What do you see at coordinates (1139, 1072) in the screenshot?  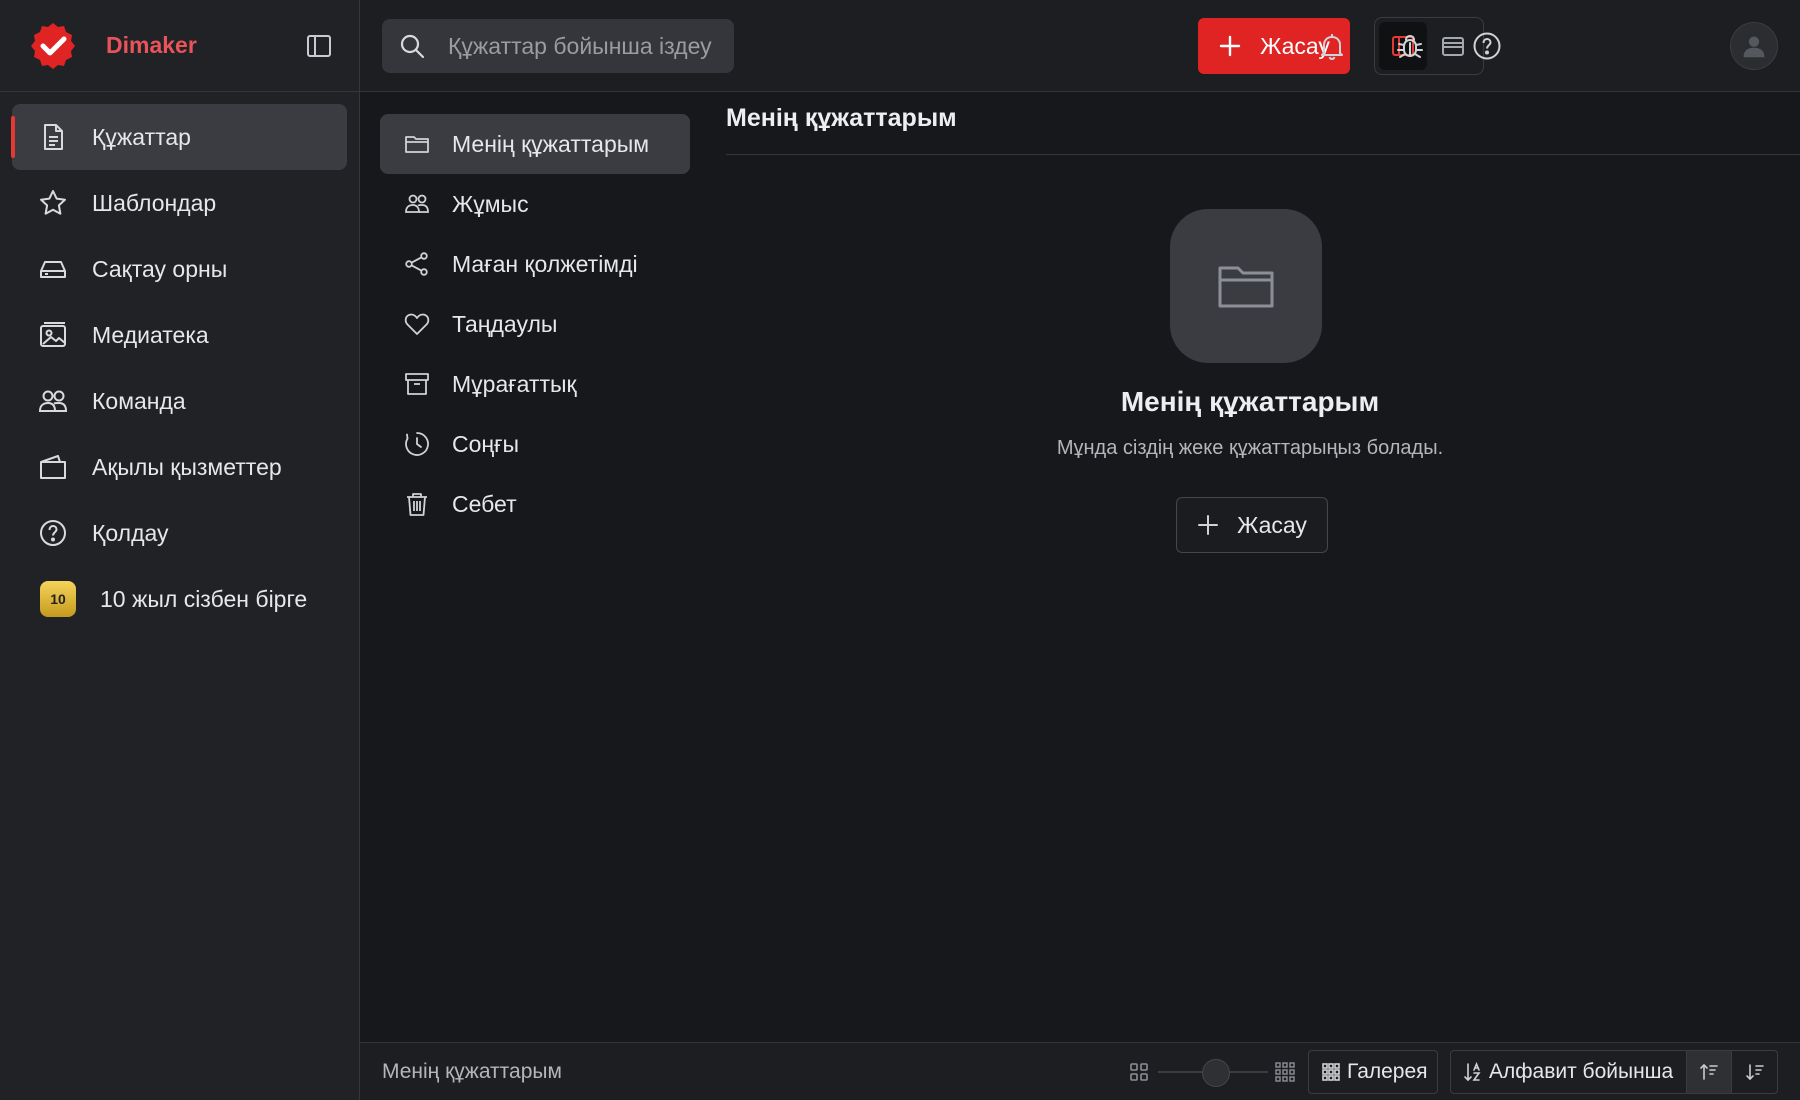 I see `grid-small-icon` at bounding box center [1139, 1072].